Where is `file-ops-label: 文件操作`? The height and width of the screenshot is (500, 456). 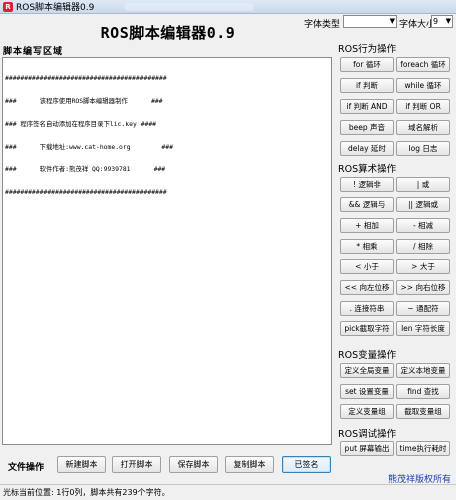
file-ops-label: 文件操作 is located at coordinates (26, 468).